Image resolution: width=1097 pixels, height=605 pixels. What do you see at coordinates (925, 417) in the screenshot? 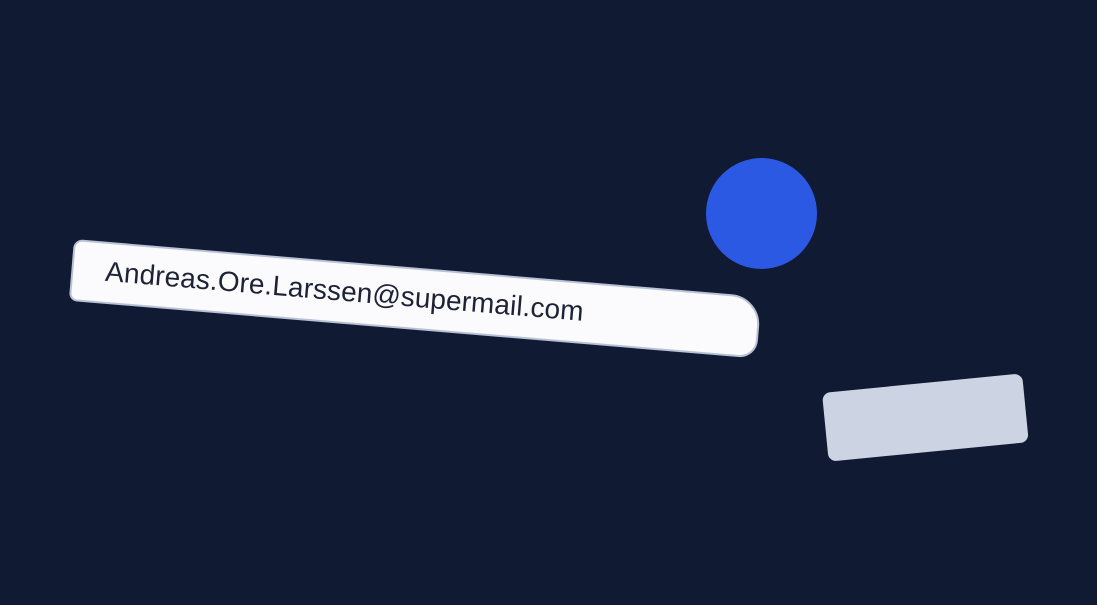
I see `gray-button` at bounding box center [925, 417].